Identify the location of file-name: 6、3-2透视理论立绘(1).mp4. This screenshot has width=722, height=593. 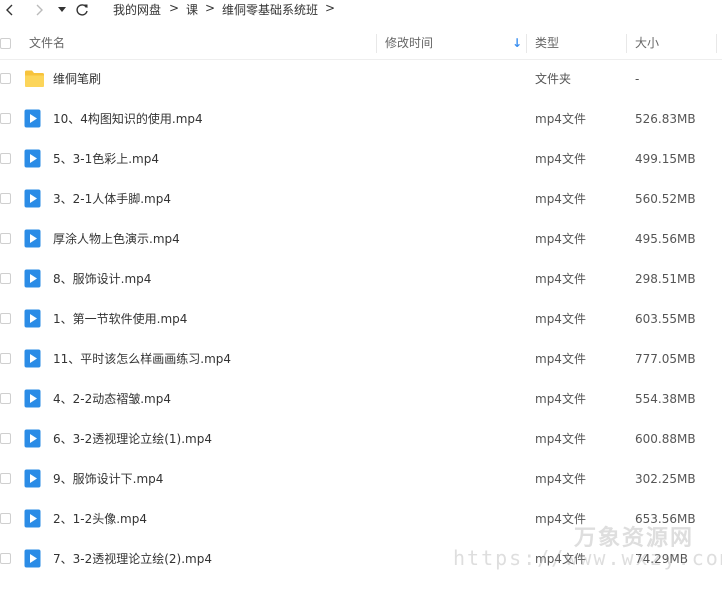
(132, 439).